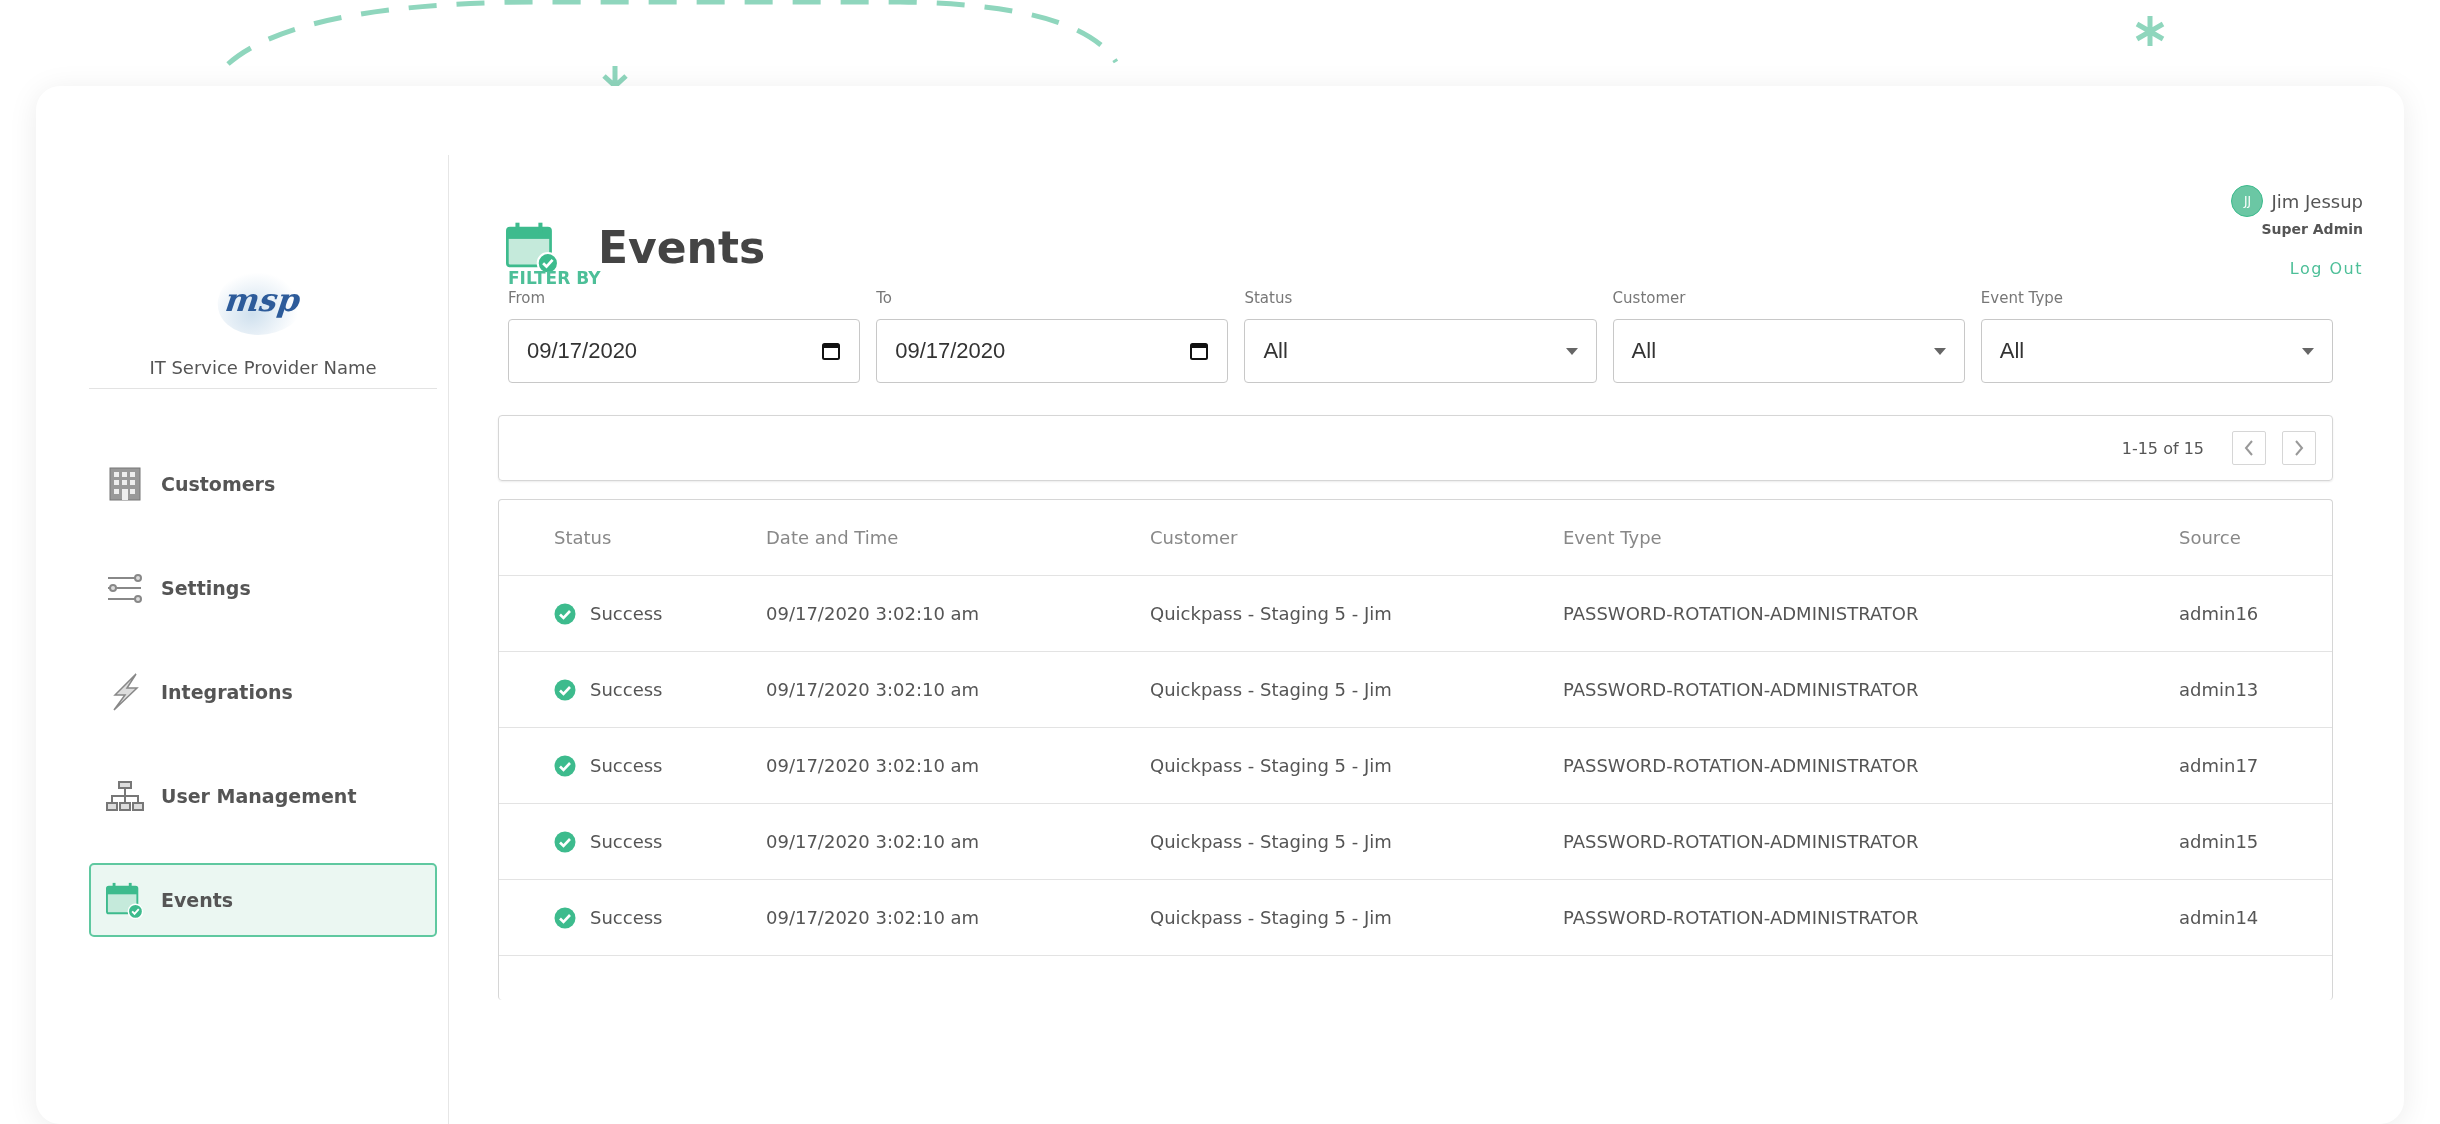 This screenshot has height=1124, width=2440. I want to click on column-header: Source, so click(2210, 537).